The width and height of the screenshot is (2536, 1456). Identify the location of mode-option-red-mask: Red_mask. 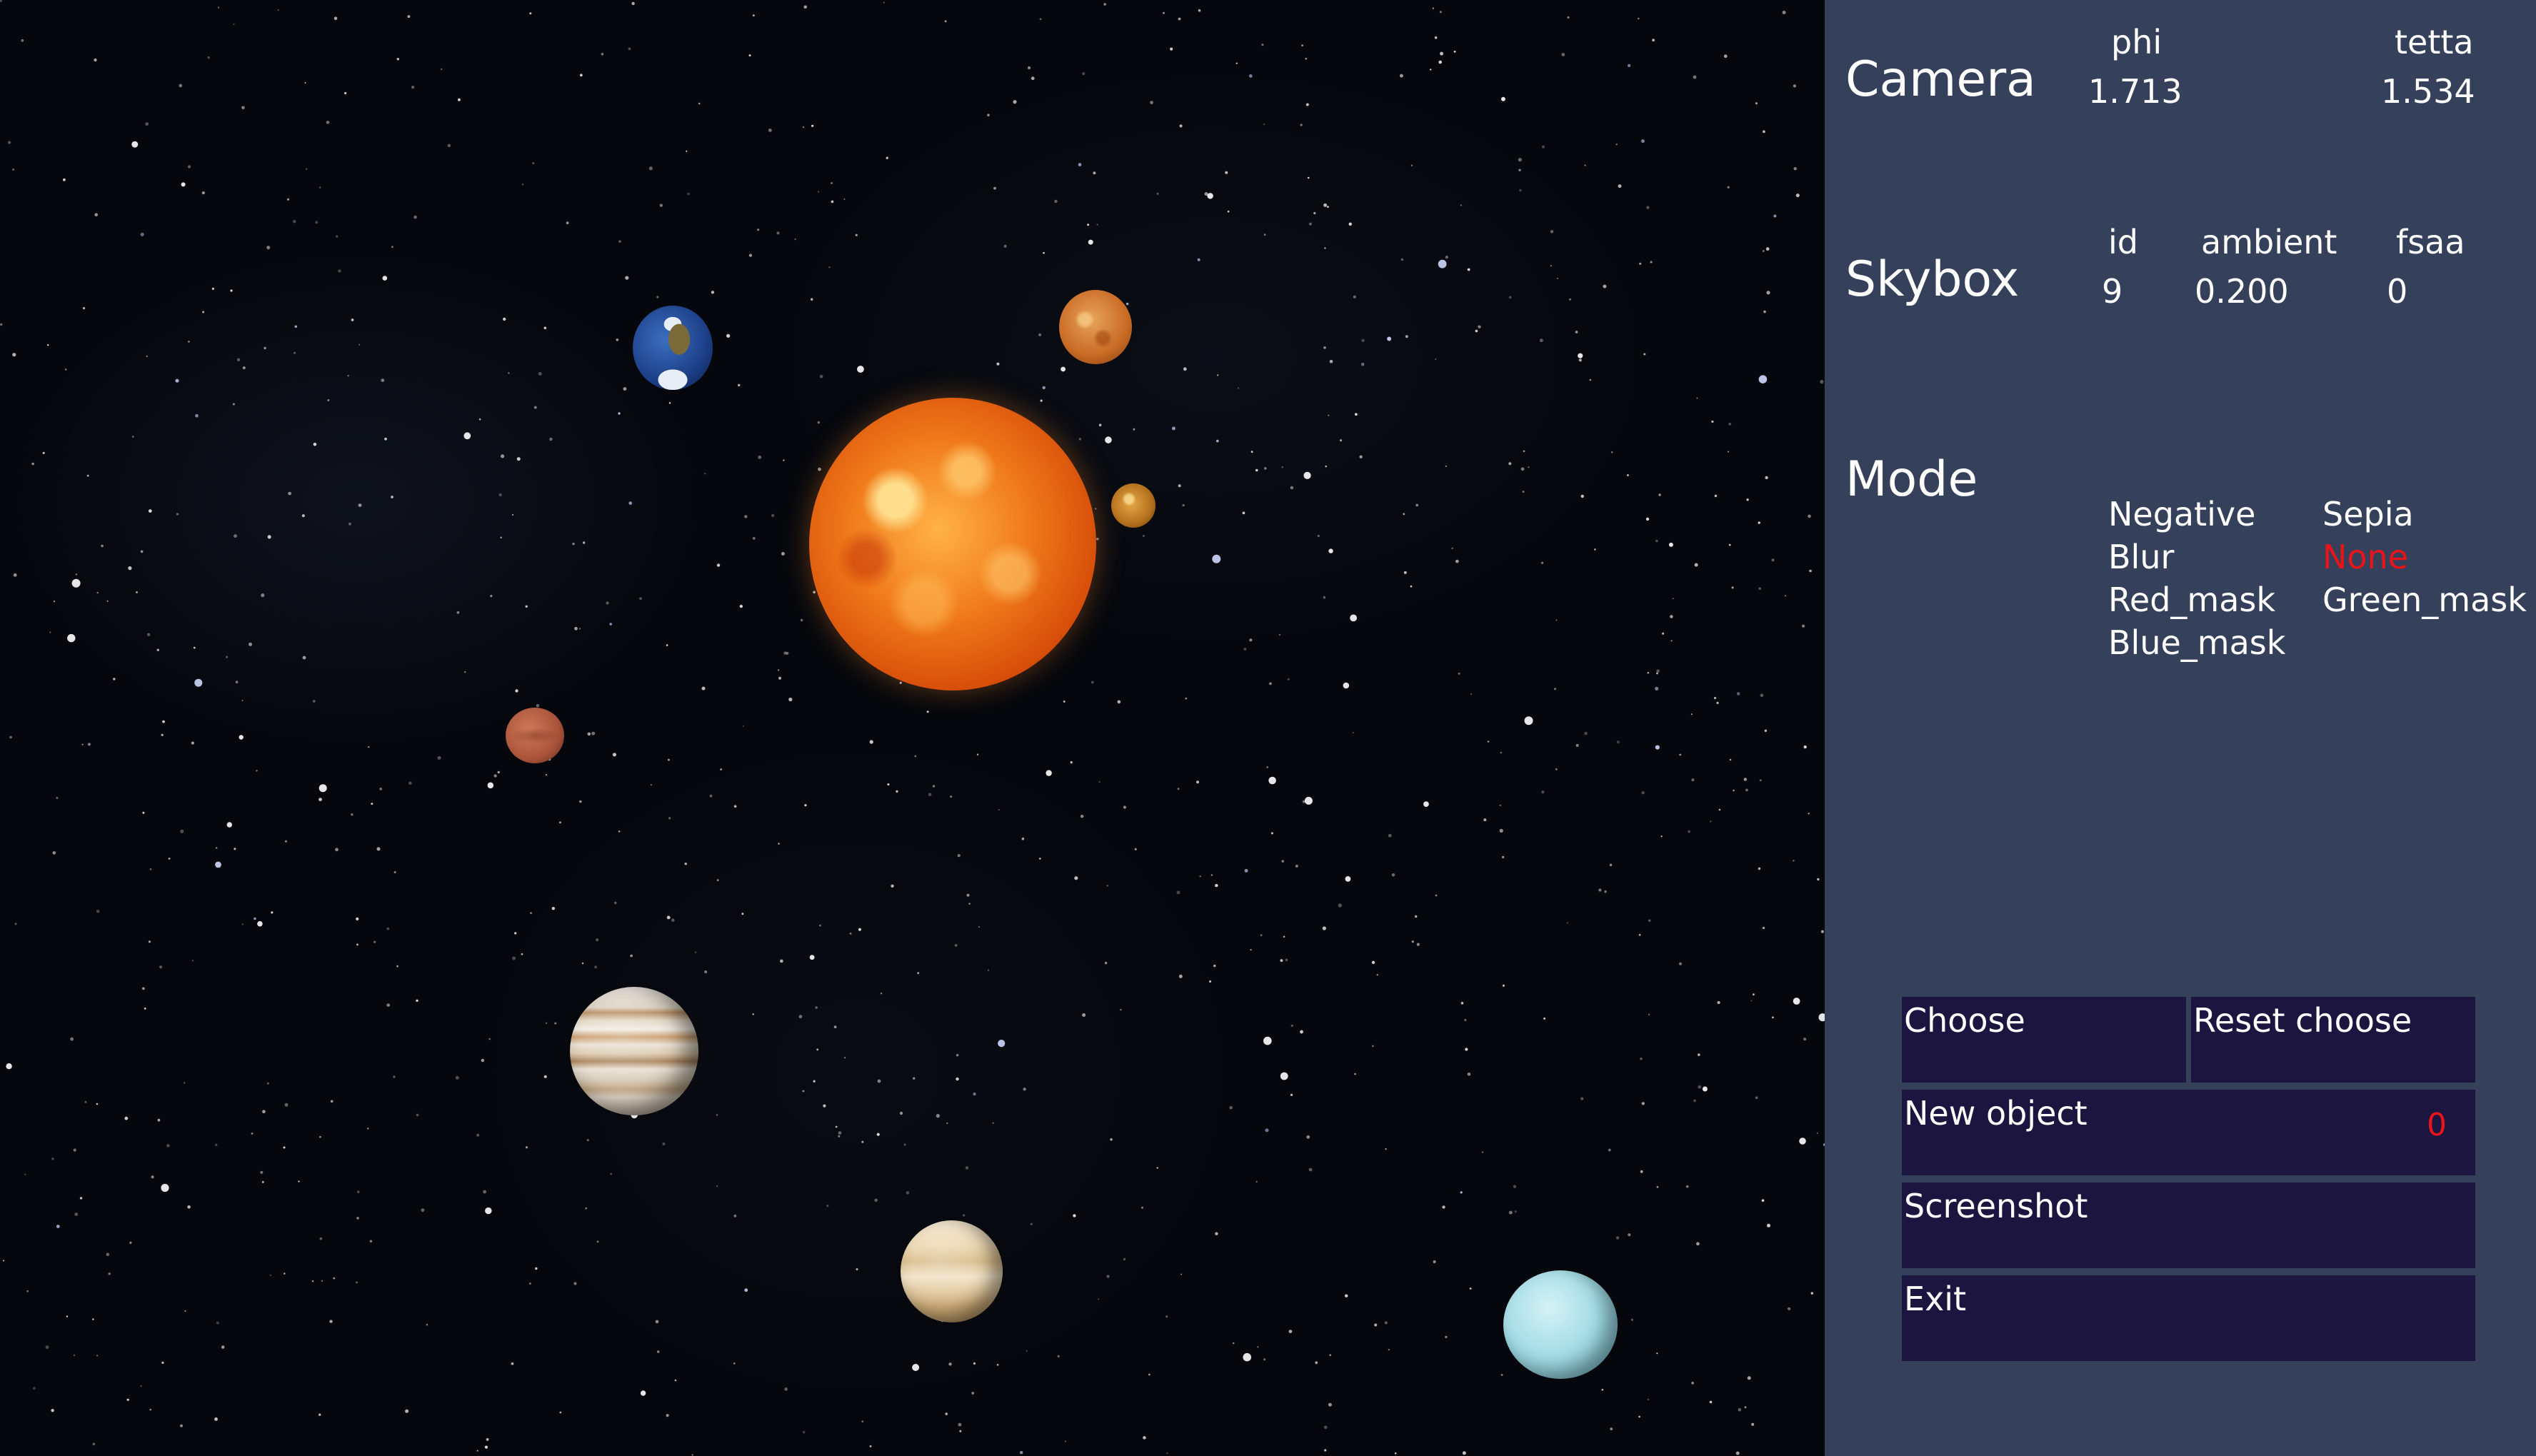
(2191, 600).